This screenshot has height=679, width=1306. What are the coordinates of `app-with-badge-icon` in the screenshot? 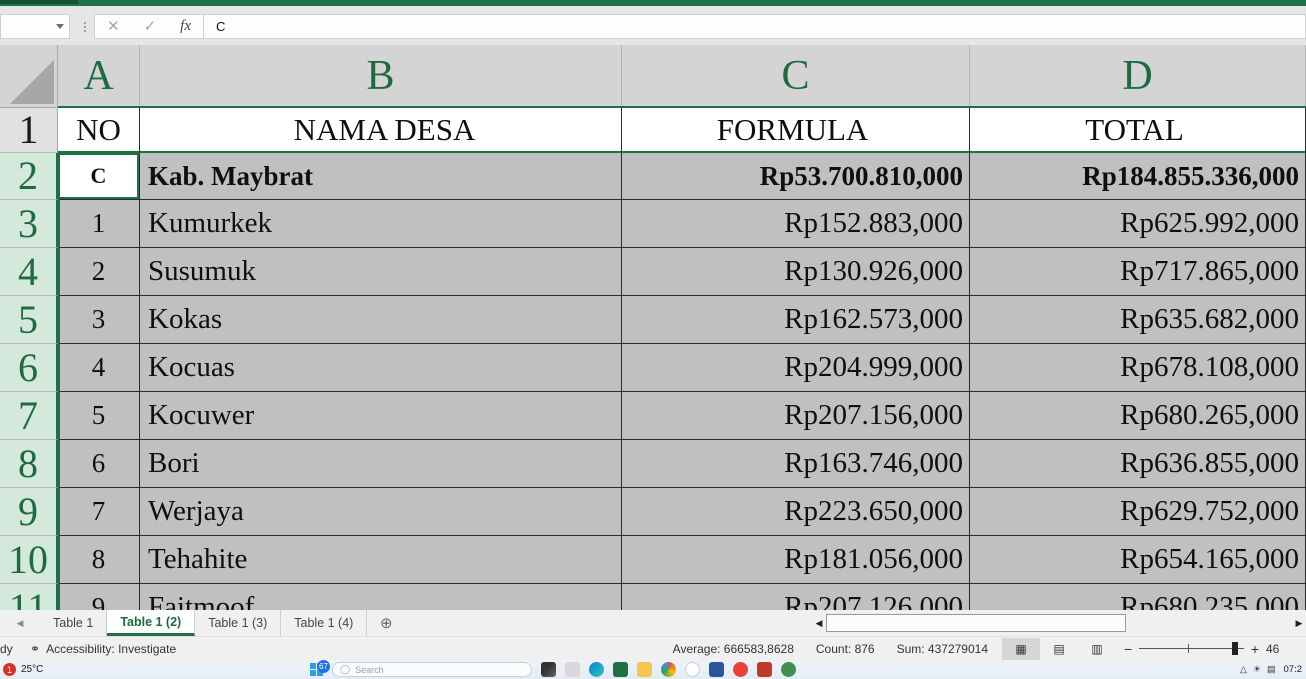 It's located at (788, 669).